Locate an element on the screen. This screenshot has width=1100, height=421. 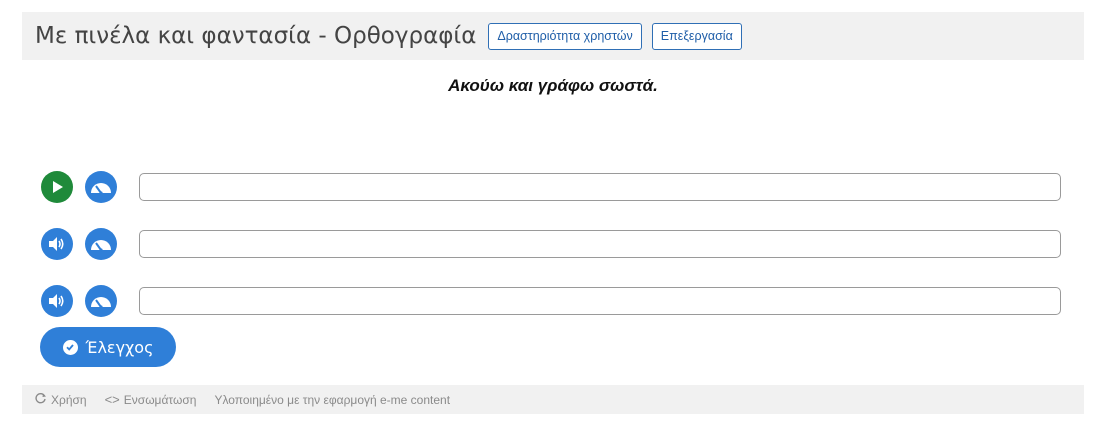
instruction-text: Ακούω και γράφω σωστά. is located at coordinates (553, 85).